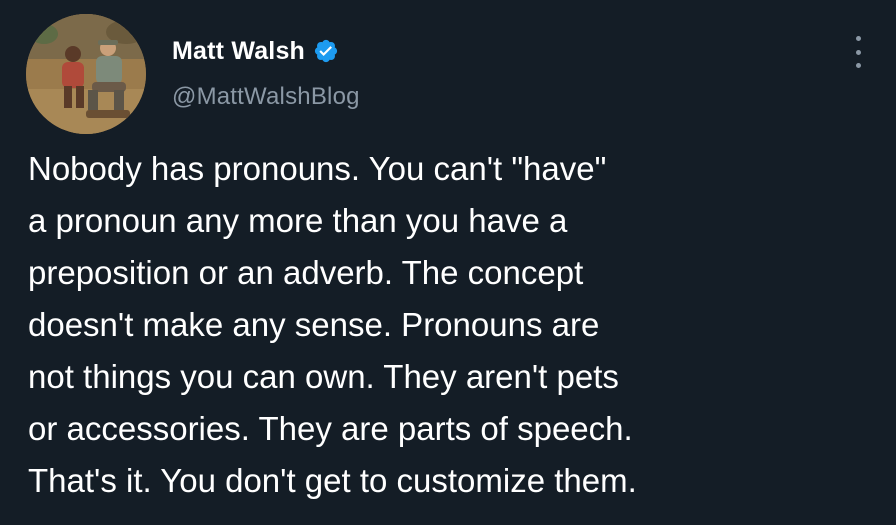 Image resolution: width=896 pixels, height=525 pixels. I want to click on tweet-text-line: preposition or an adverb. The concept, so click(306, 272).